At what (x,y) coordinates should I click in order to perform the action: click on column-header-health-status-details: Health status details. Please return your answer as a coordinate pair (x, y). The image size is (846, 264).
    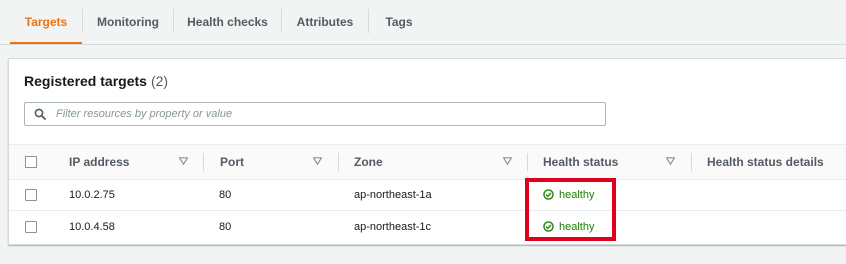
    Looking at the image, I should click on (765, 162).